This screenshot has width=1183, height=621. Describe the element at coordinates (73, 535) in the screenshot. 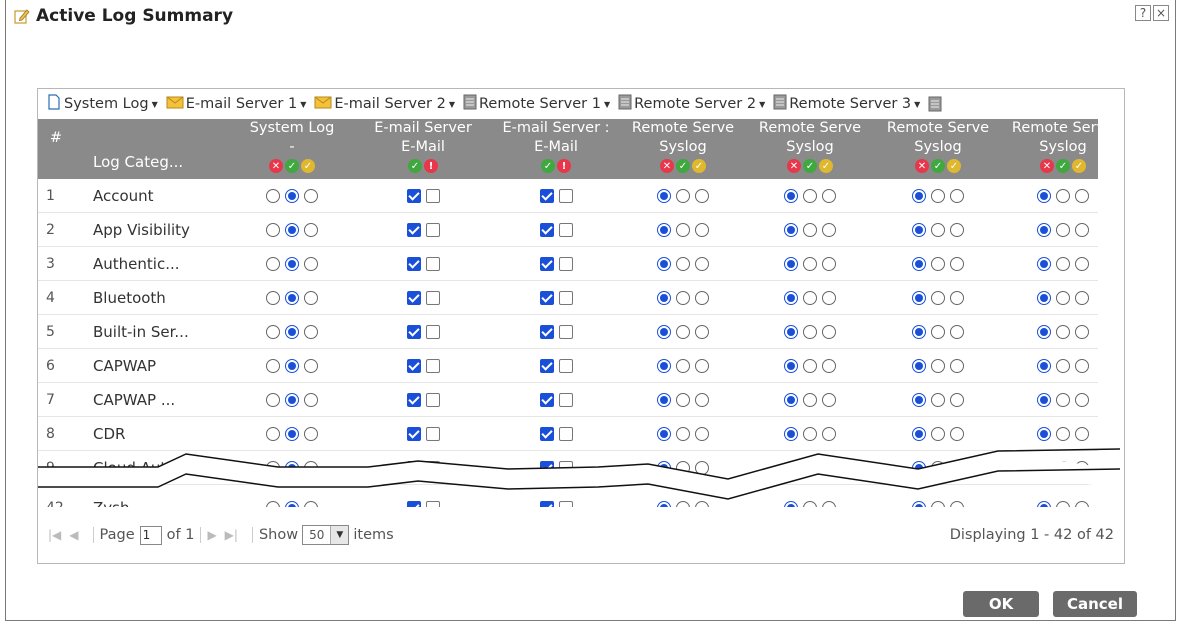

I see `prev-page-icon: ◀` at that location.